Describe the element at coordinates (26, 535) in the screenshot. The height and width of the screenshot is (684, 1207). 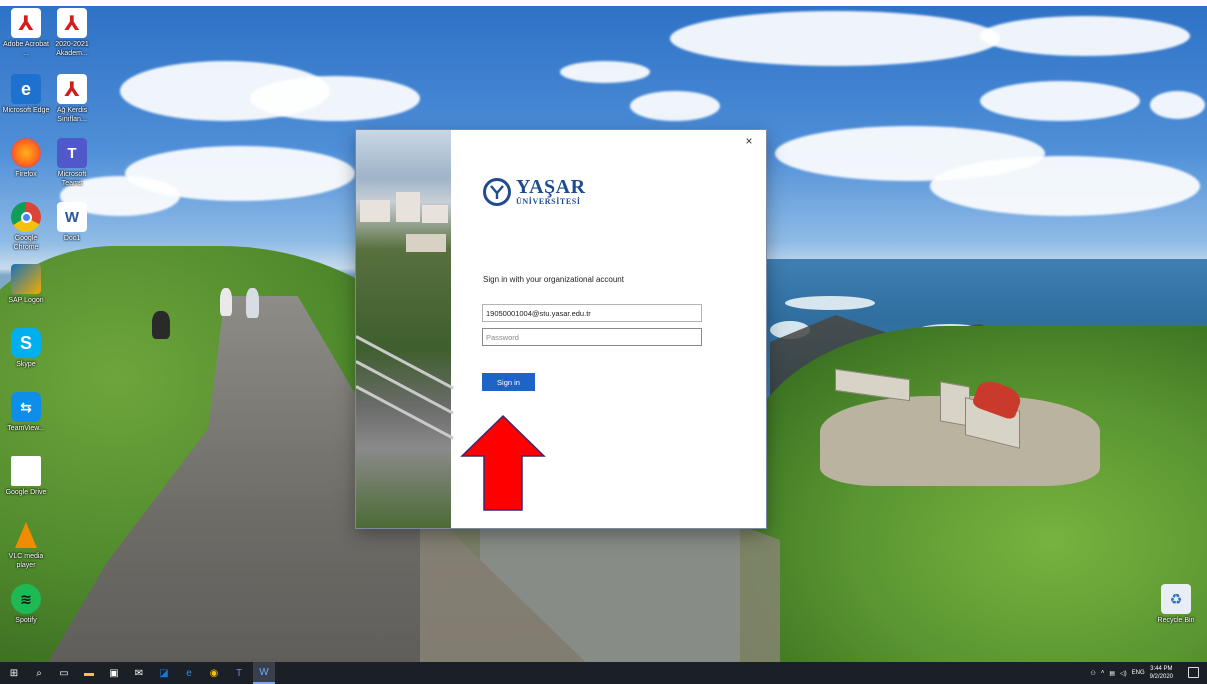
I see `vlc-icon` at that location.